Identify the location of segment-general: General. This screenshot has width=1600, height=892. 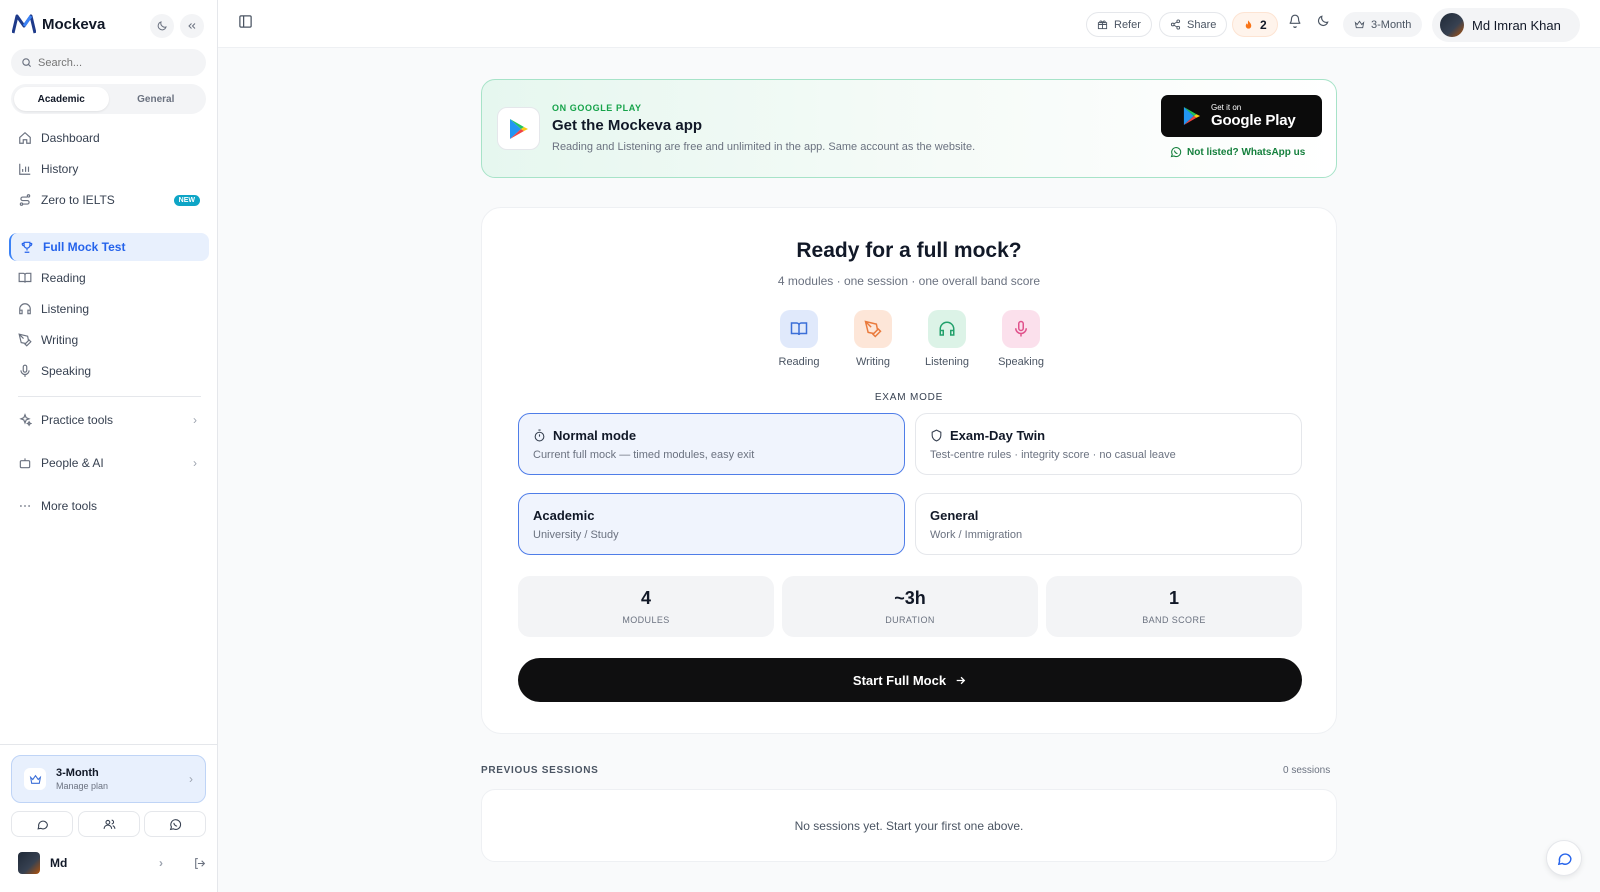
(156, 99).